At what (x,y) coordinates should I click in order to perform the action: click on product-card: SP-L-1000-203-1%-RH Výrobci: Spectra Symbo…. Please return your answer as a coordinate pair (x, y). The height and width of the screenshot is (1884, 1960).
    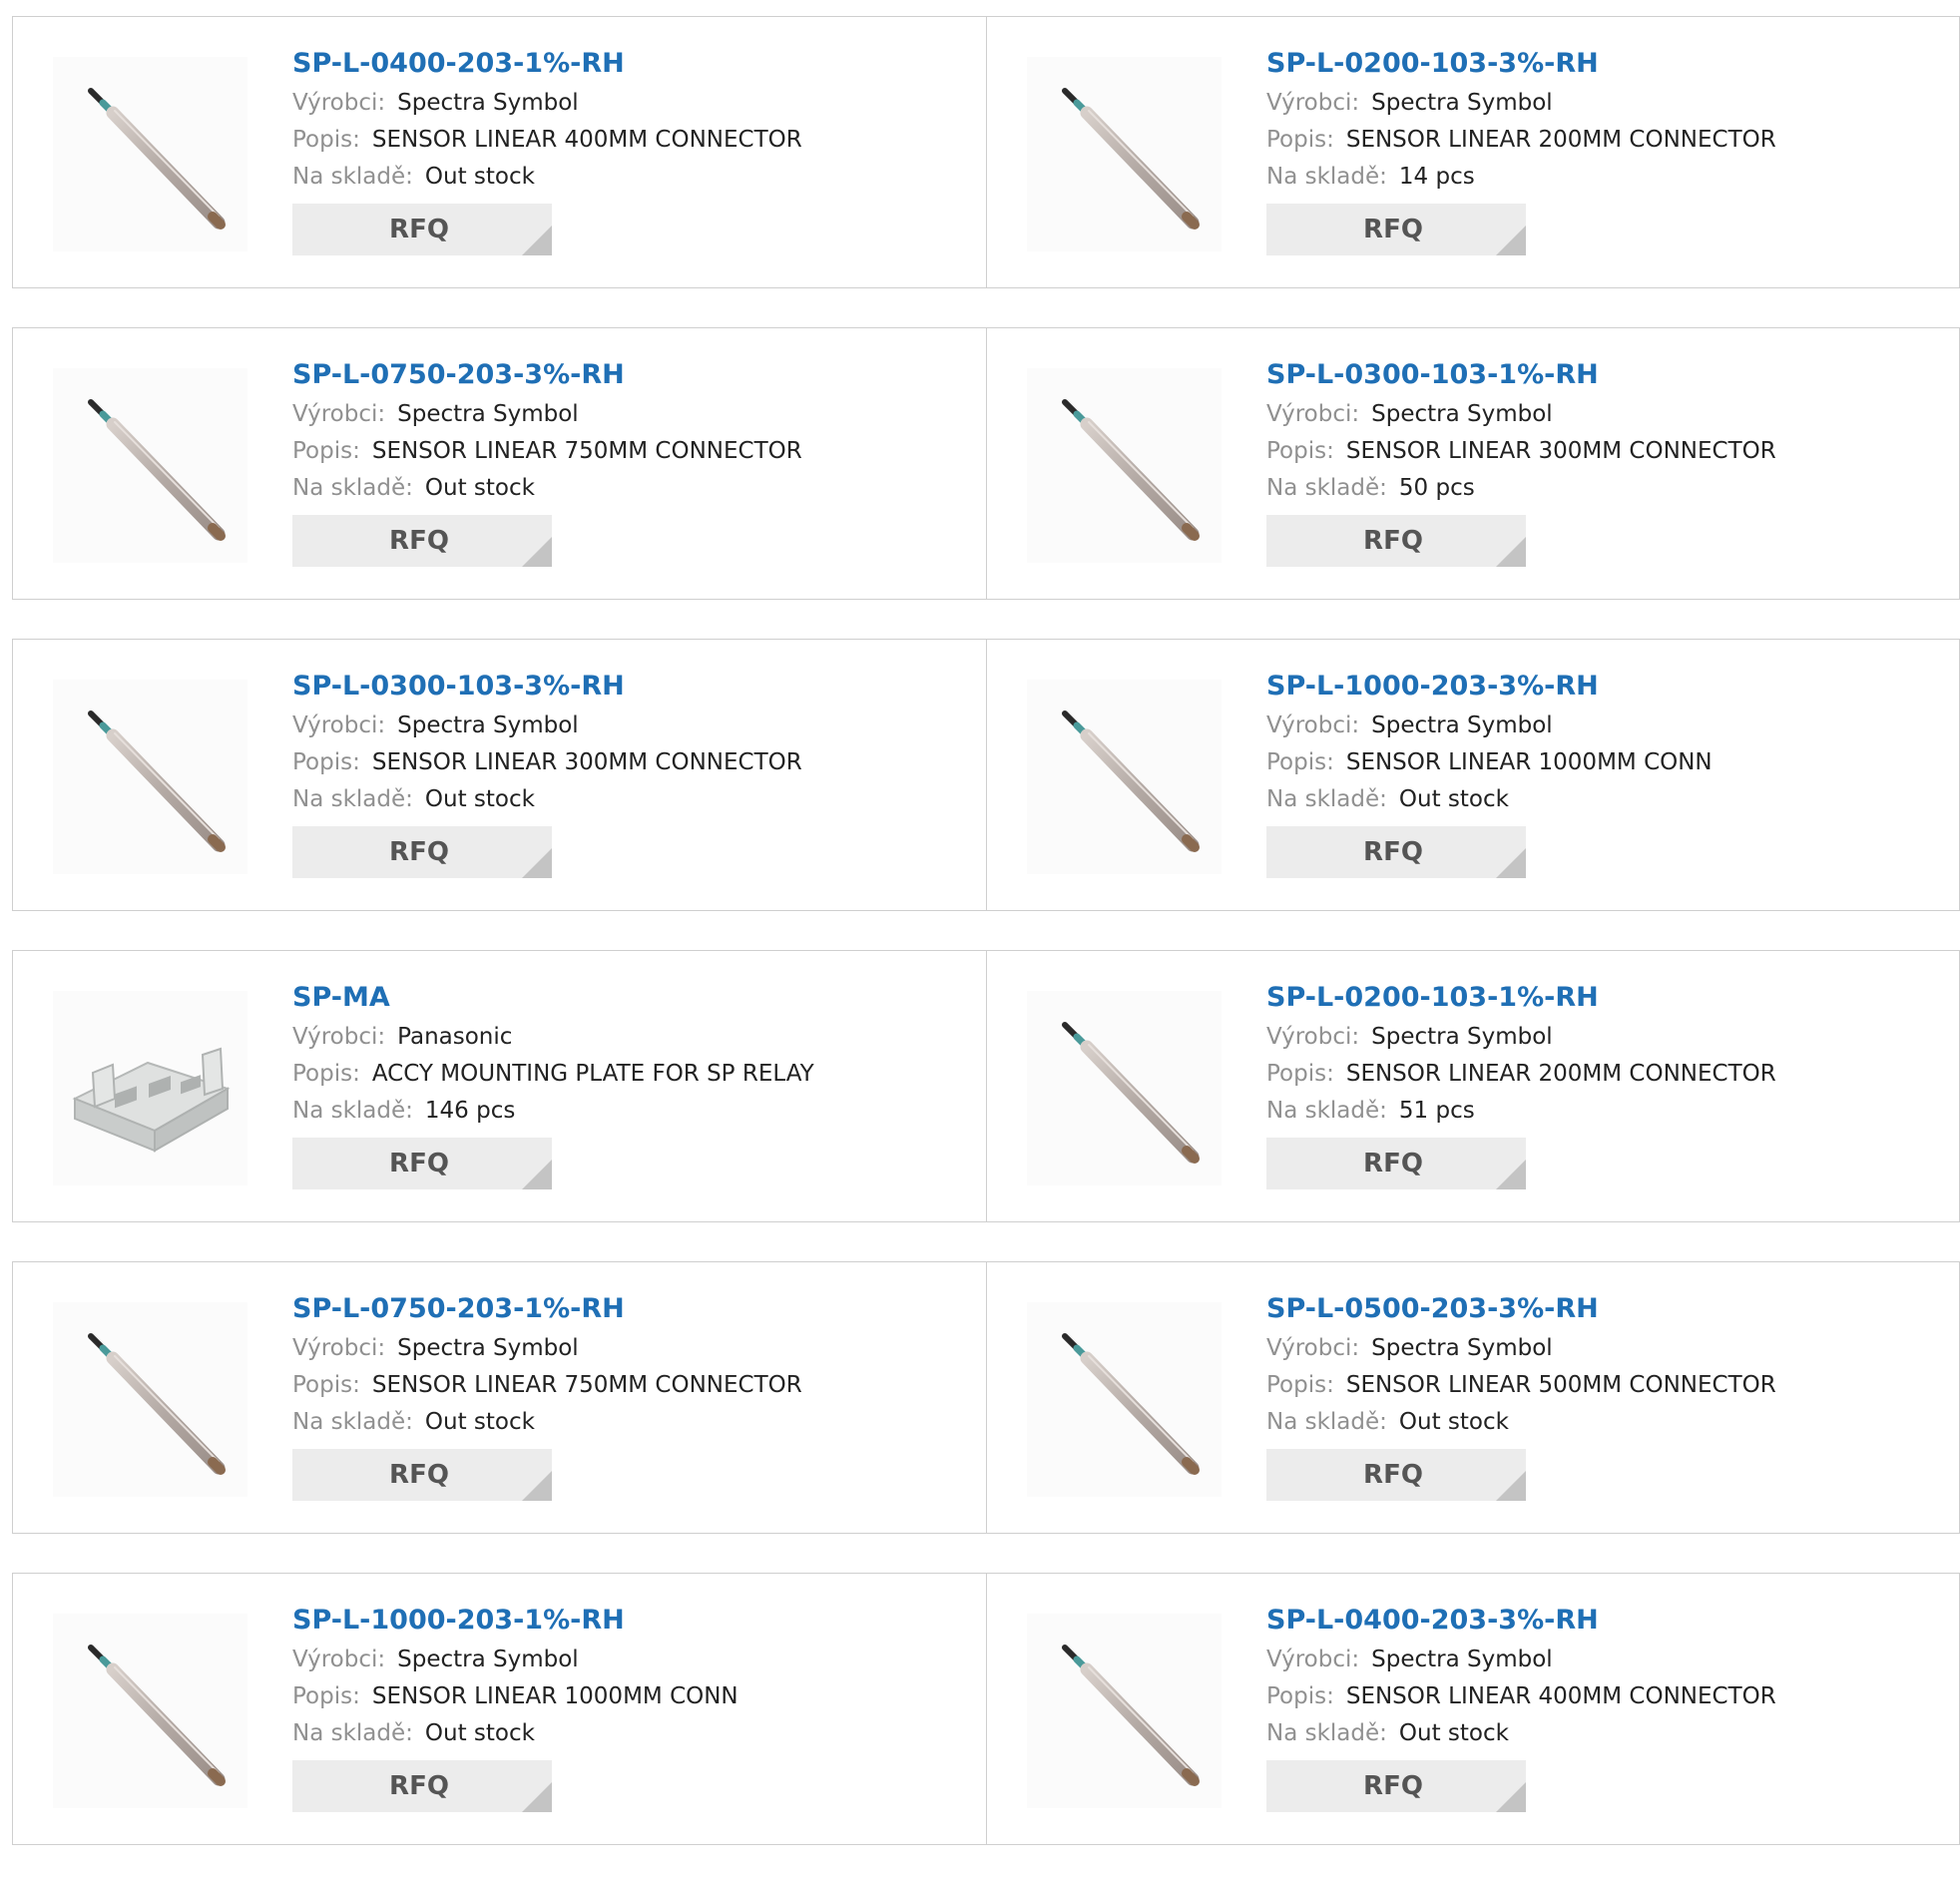
    Looking at the image, I should click on (499, 1709).